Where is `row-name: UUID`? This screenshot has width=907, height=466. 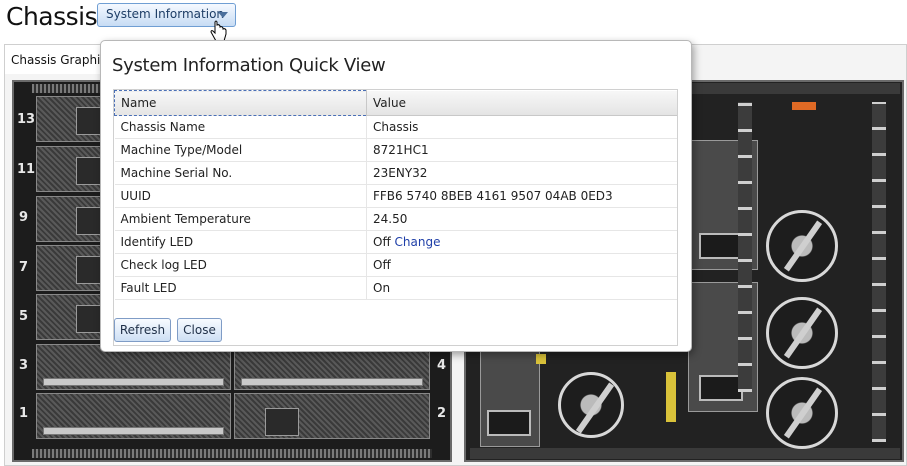
row-name: UUID is located at coordinates (240, 196).